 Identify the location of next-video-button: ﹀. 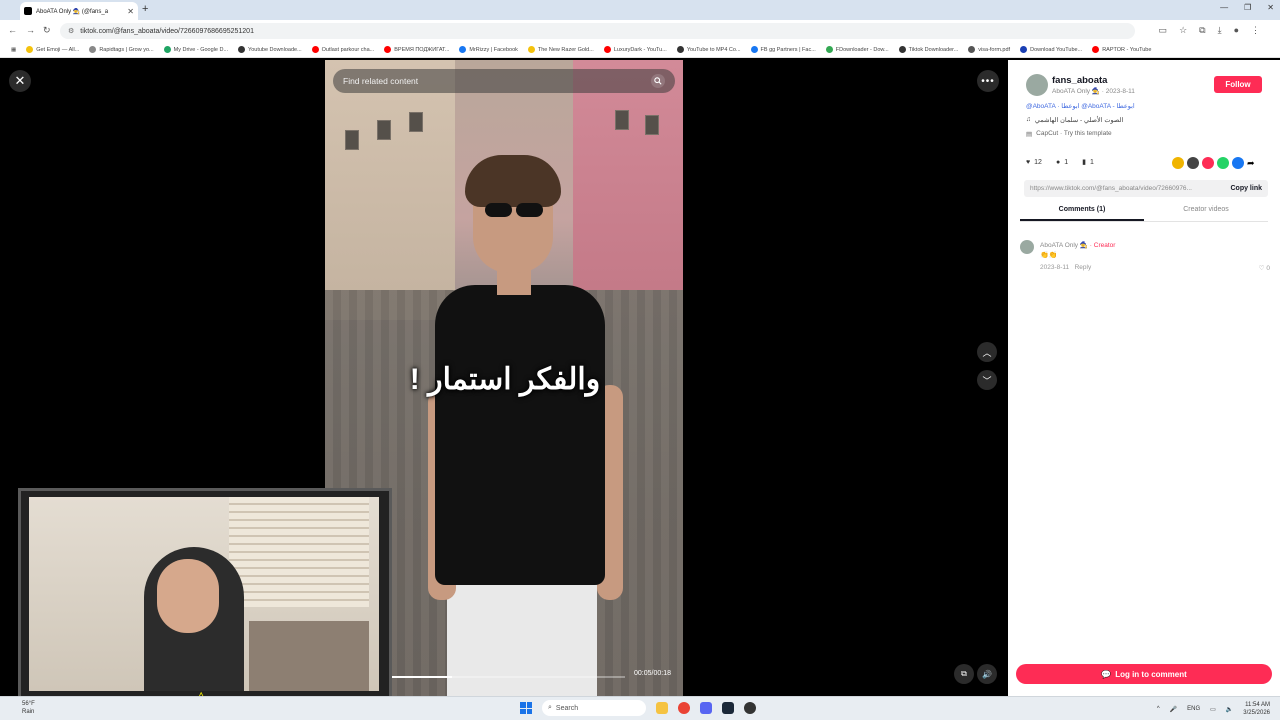
(987, 380).